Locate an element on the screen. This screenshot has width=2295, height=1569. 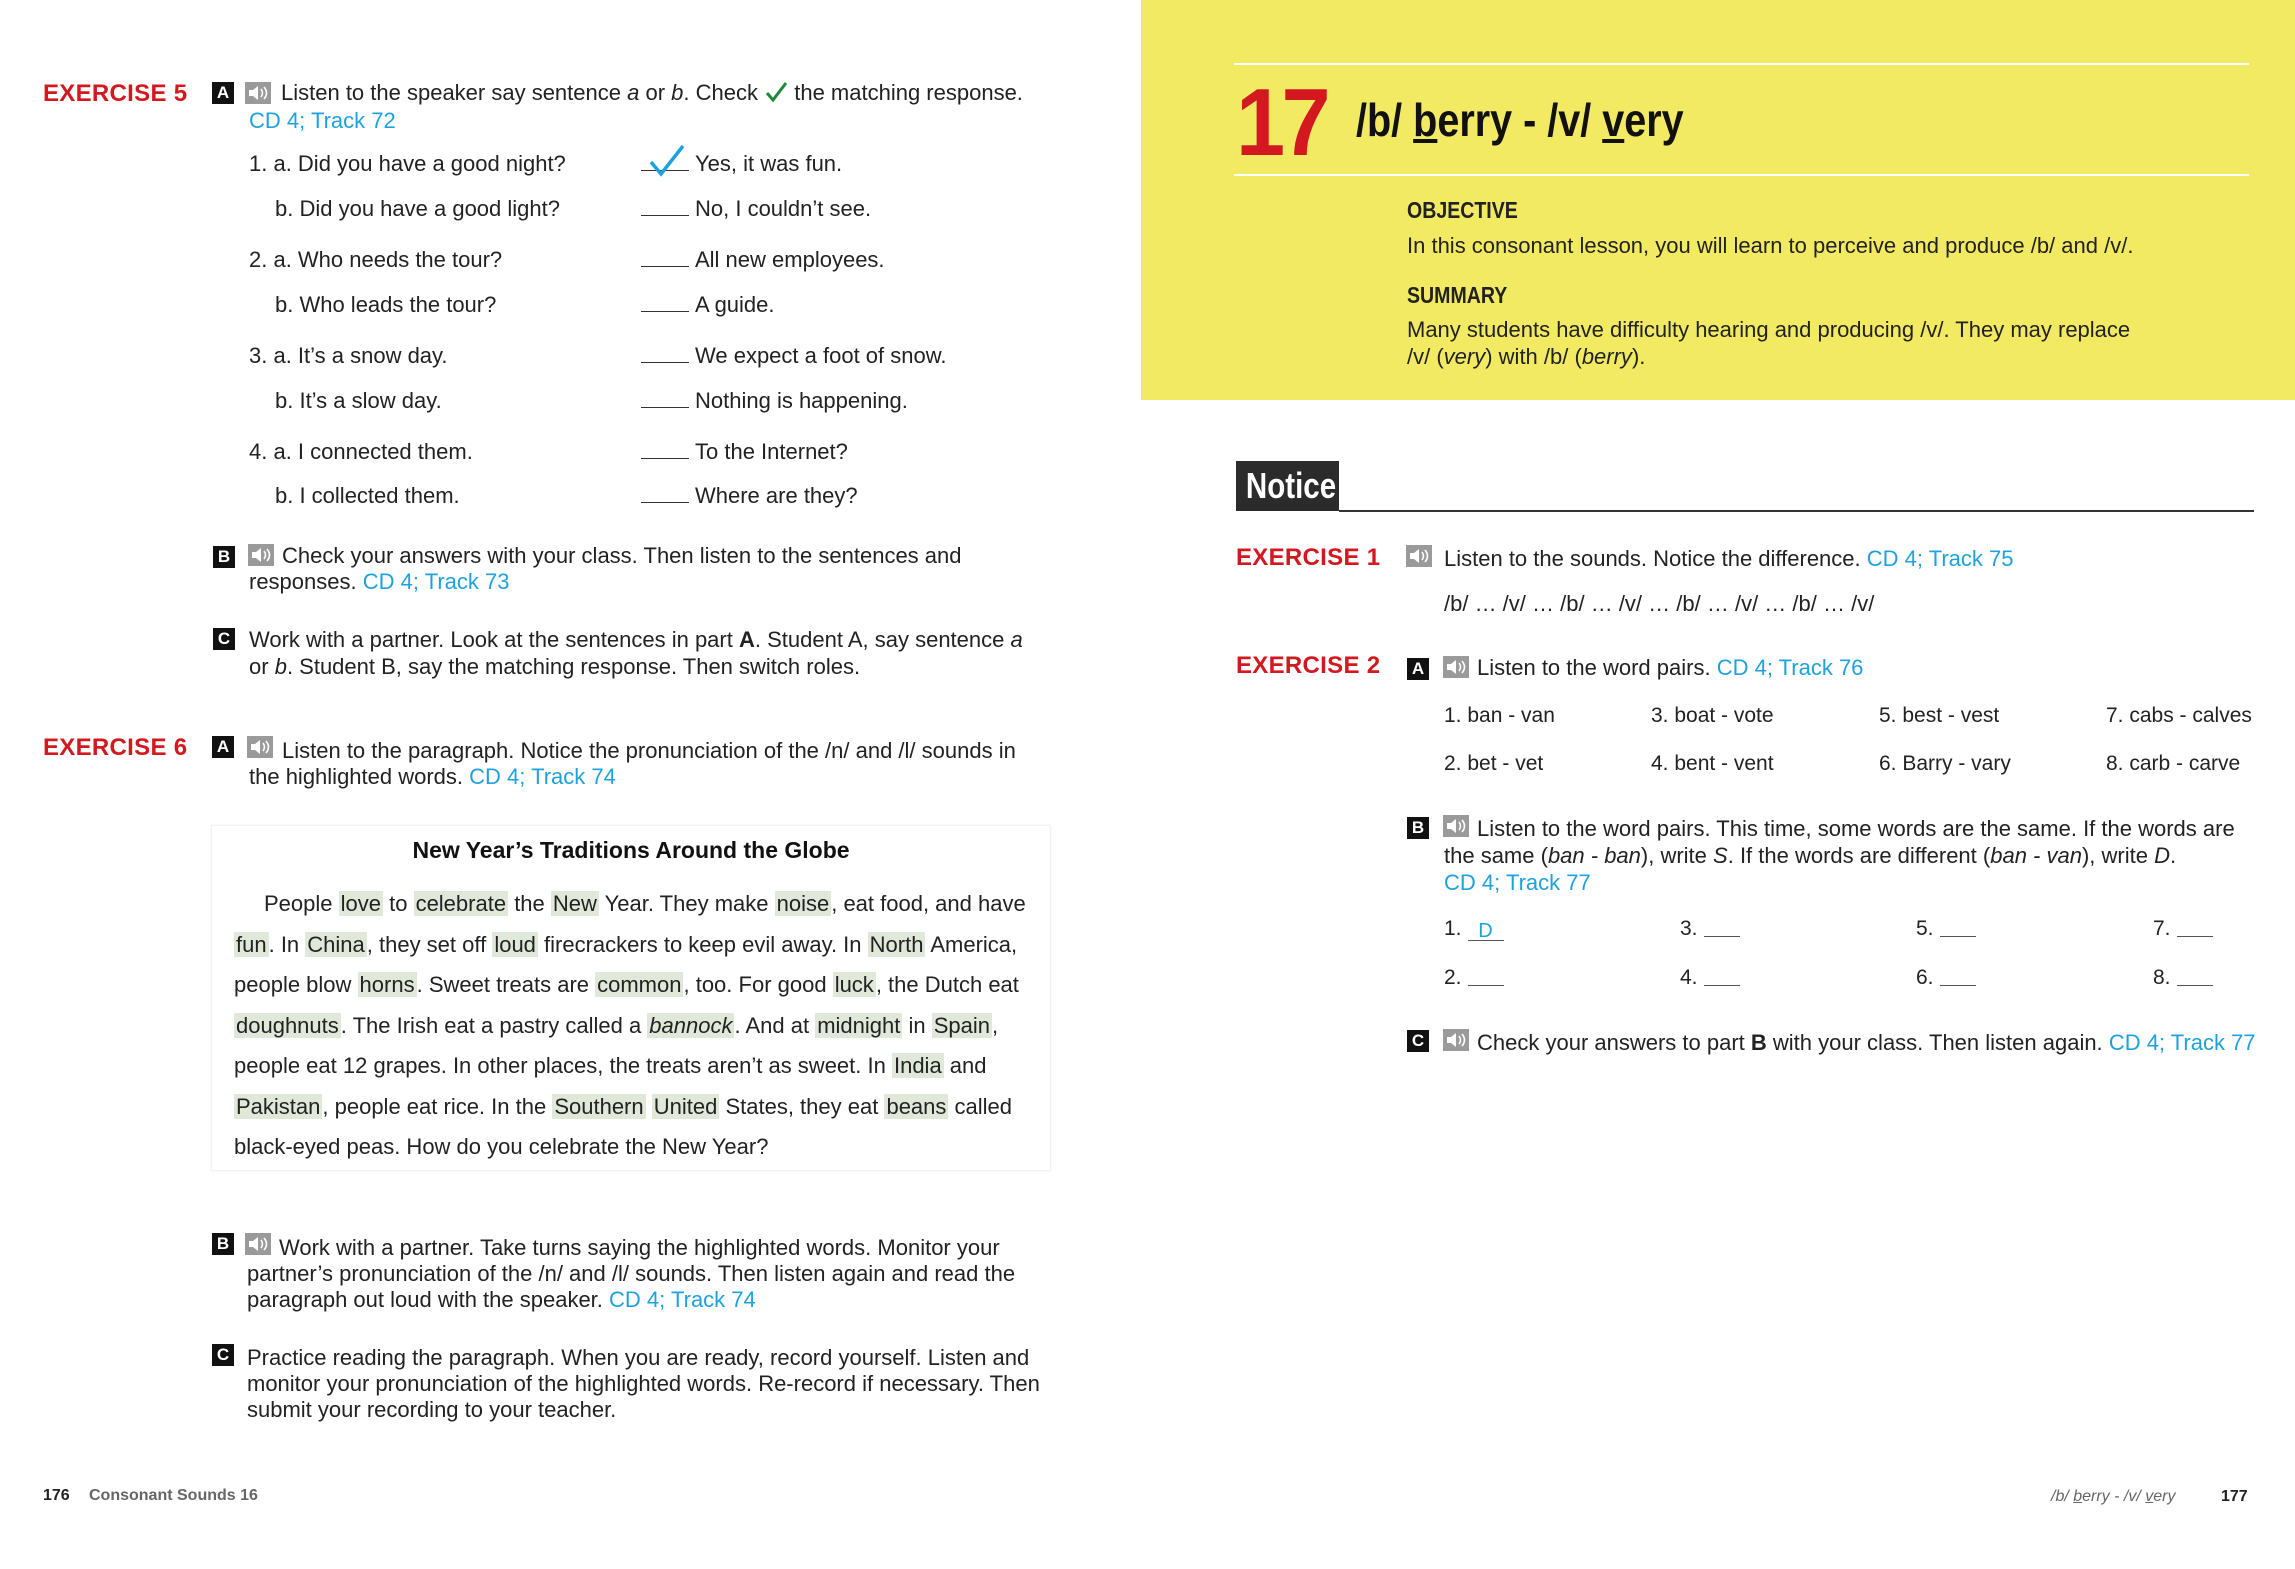
unit-number: 17 is located at coordinates (1283, 122).